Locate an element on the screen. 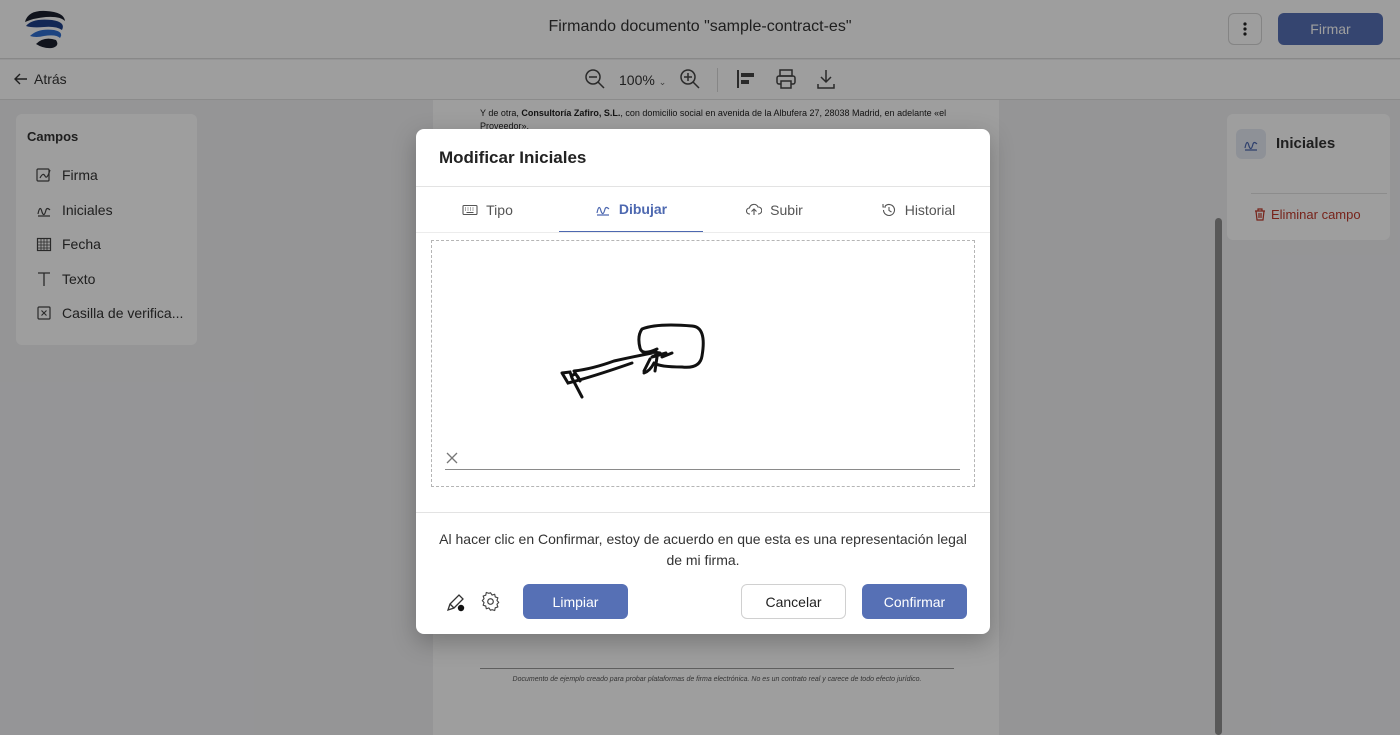  settings-gear-icon is located at coordinates (490, 601).